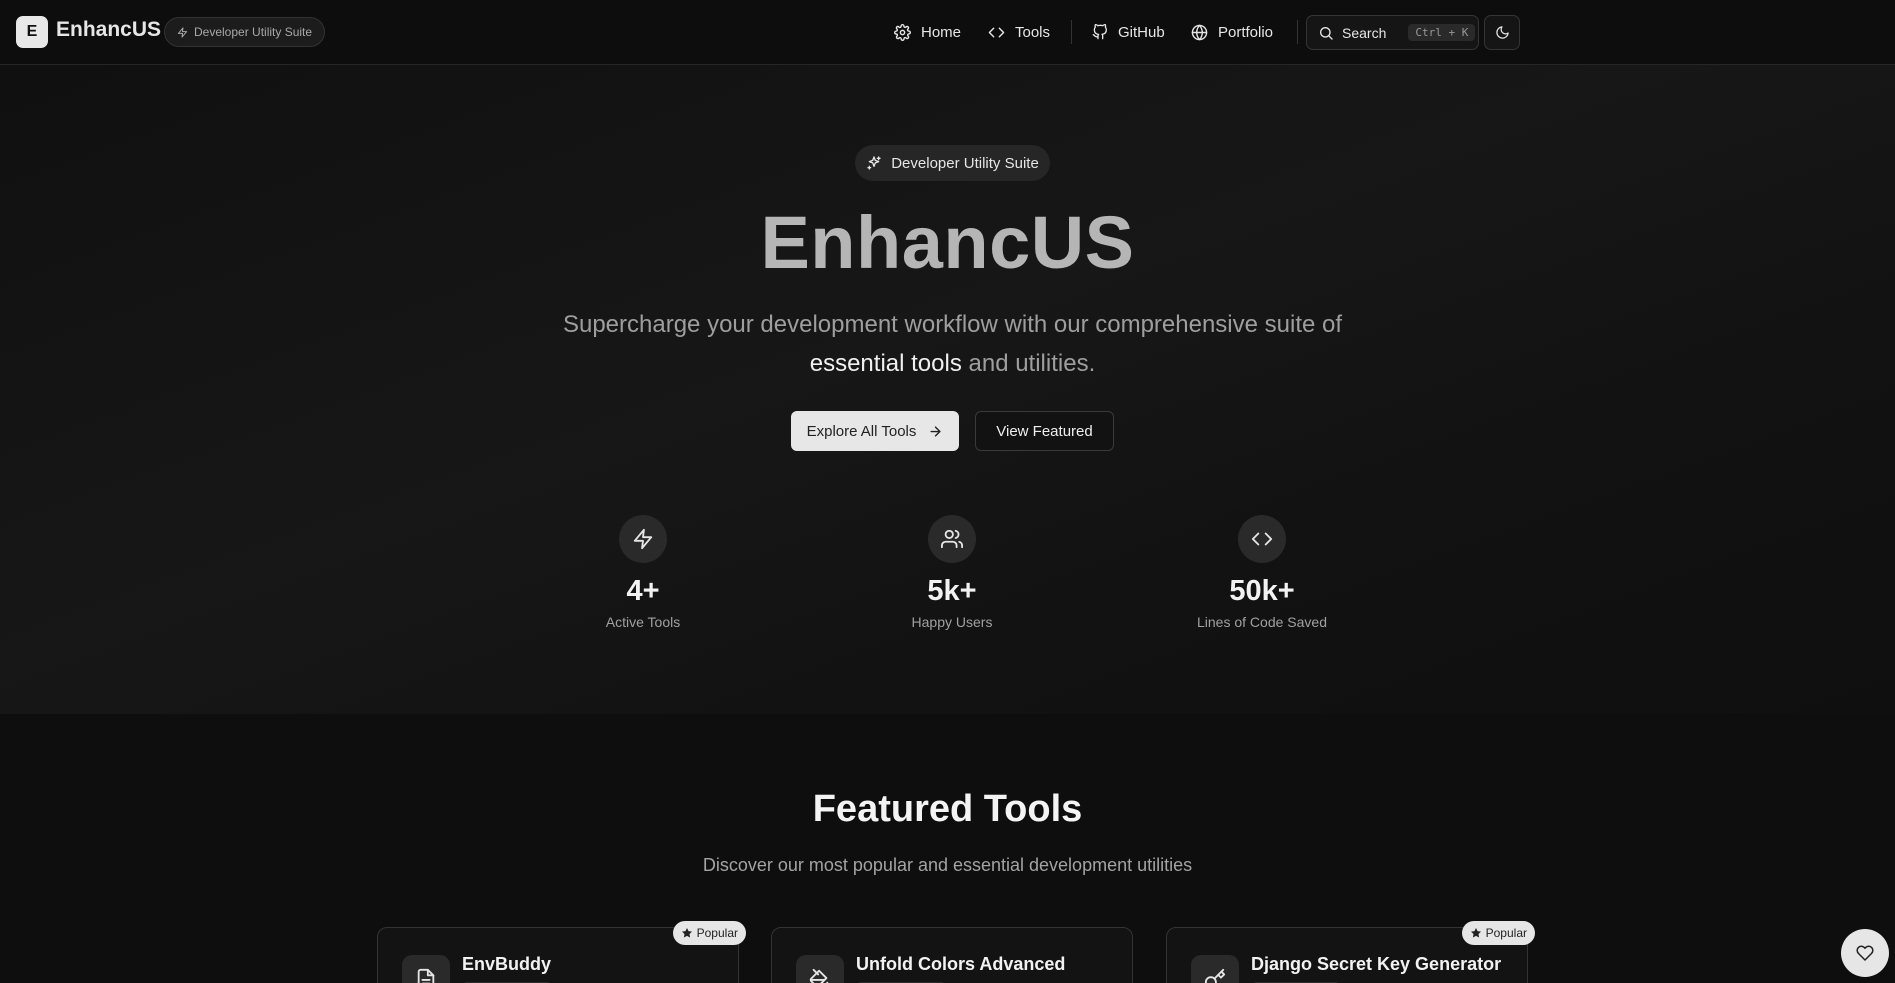 The height and width of the screenshot is (983, 1895). What do you see at coordinates (108, 30) in the screenshot?
I see `brand-name: EnhancUS` at bounding box center [108, 30].